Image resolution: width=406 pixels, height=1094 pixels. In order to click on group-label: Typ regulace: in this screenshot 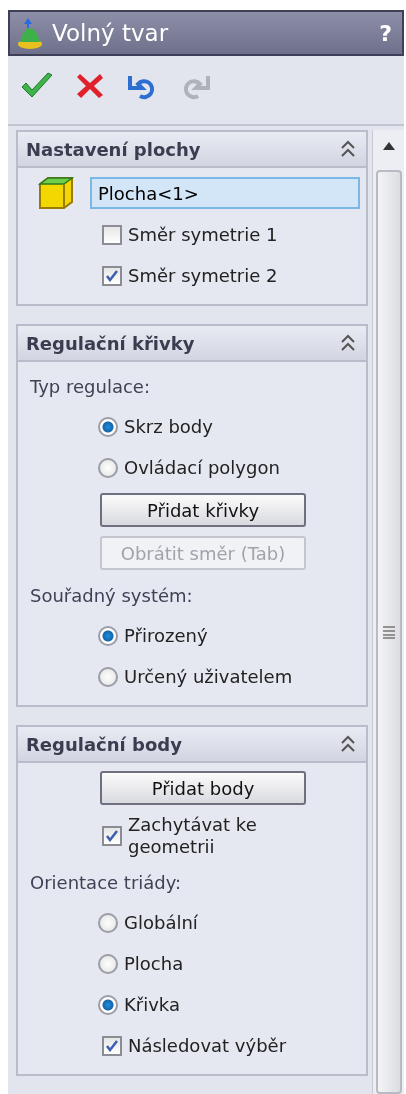, I will do `click(90, 386)`.